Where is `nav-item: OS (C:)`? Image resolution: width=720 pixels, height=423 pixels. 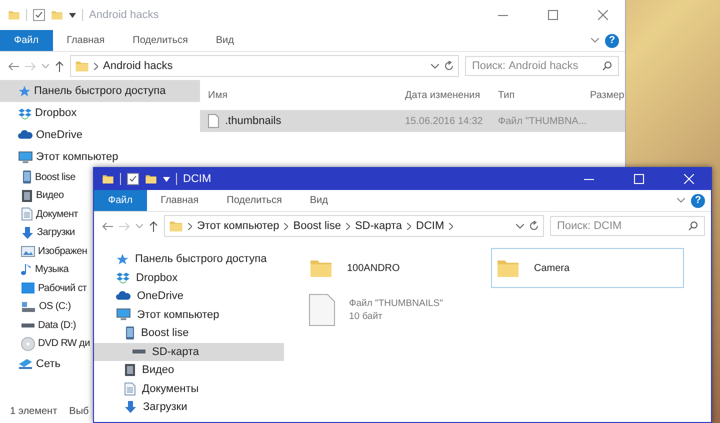 nav-item: OS (C:) is located at coordinates (35, 307).